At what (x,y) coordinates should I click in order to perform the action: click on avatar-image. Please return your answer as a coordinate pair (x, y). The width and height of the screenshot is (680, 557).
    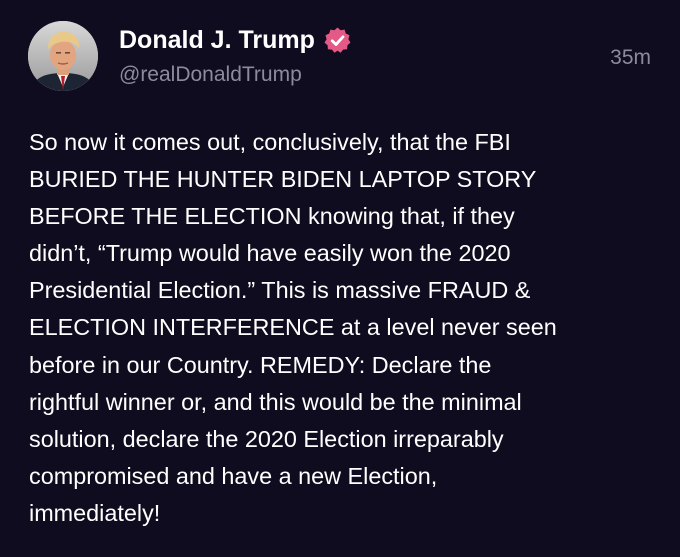
    Looking at the image, I should click on (63, 56).